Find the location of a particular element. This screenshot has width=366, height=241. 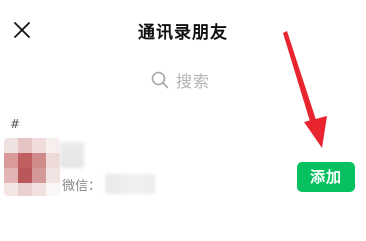

section-header: # is located at coordinates (15, 124).